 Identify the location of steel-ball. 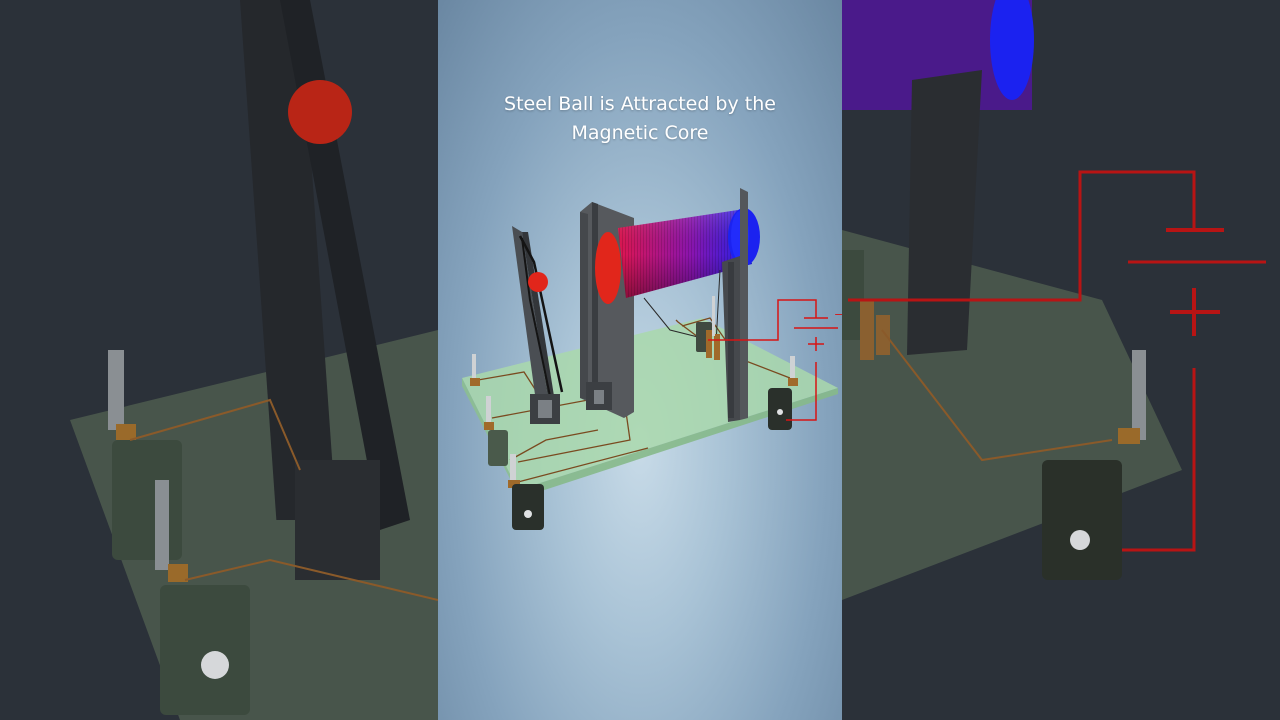
(538, 282).